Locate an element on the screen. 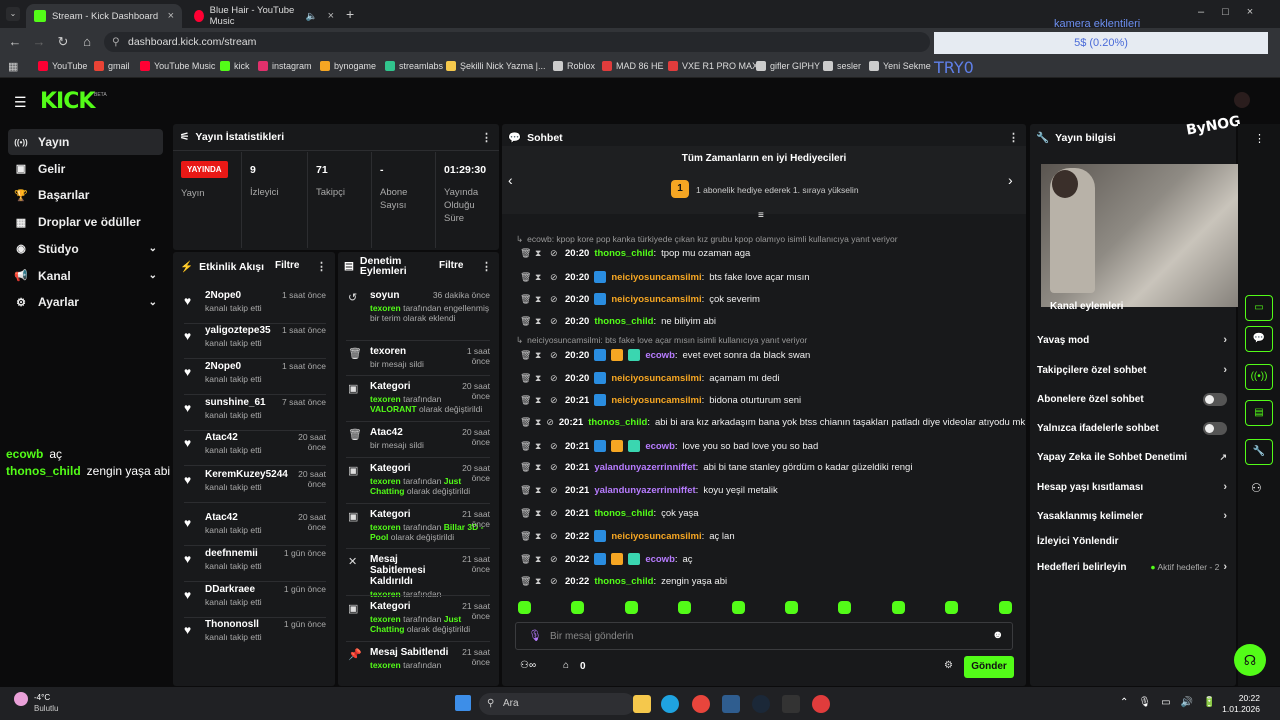 The height and width of the screenshot is (720, 1280). setting-1: Takipçilere özel sohbet › is located at coordinates (1132, 370).